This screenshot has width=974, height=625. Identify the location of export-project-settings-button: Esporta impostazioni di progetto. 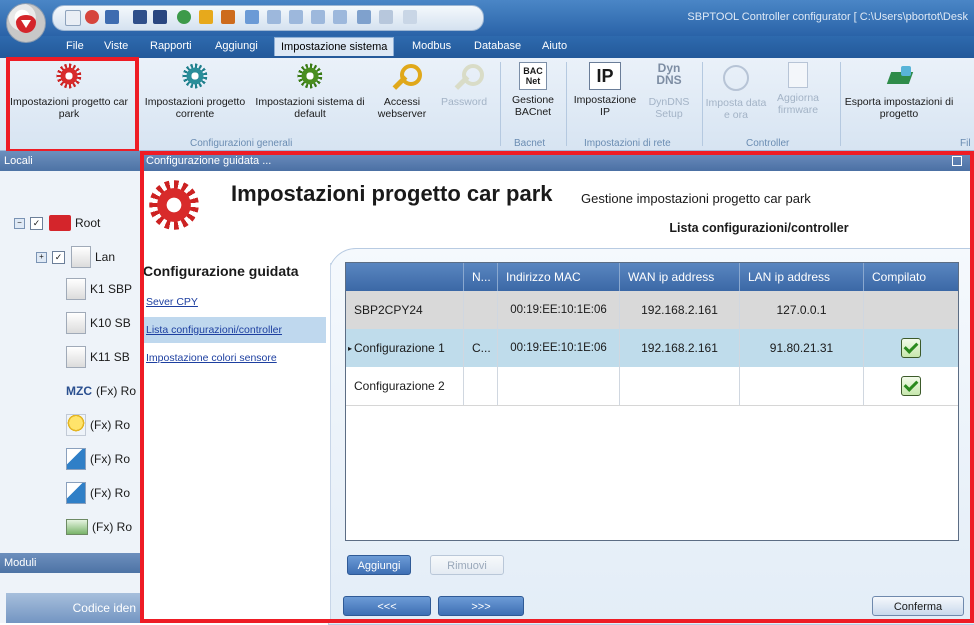
(899, 91).